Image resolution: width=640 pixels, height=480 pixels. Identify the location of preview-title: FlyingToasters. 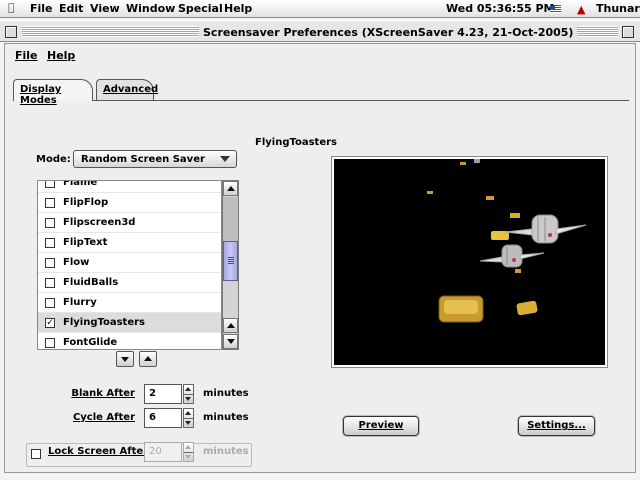
(296, 142).